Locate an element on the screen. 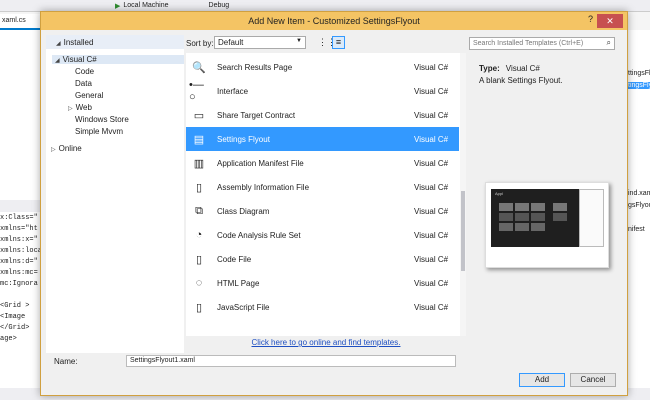 The width and height of the screenshot is (650, 400). search-page-icon: 🔍 is located at coordinates (199, 67).